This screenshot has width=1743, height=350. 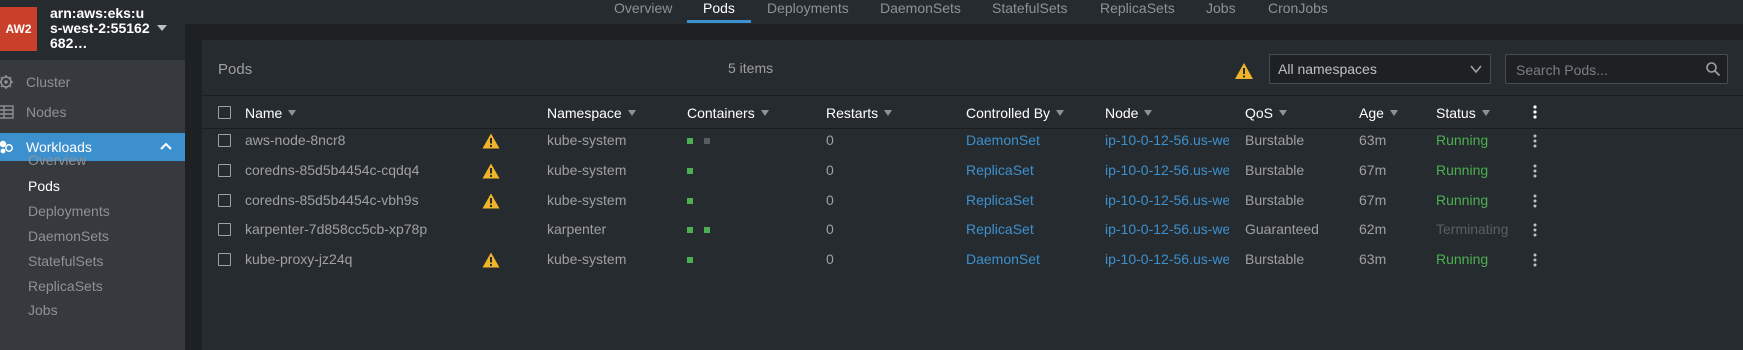 What do you see at coordinates (808, 12) in the screenshot?
I see `tab-deployments: Deployments` at bounding box center [808, 12].